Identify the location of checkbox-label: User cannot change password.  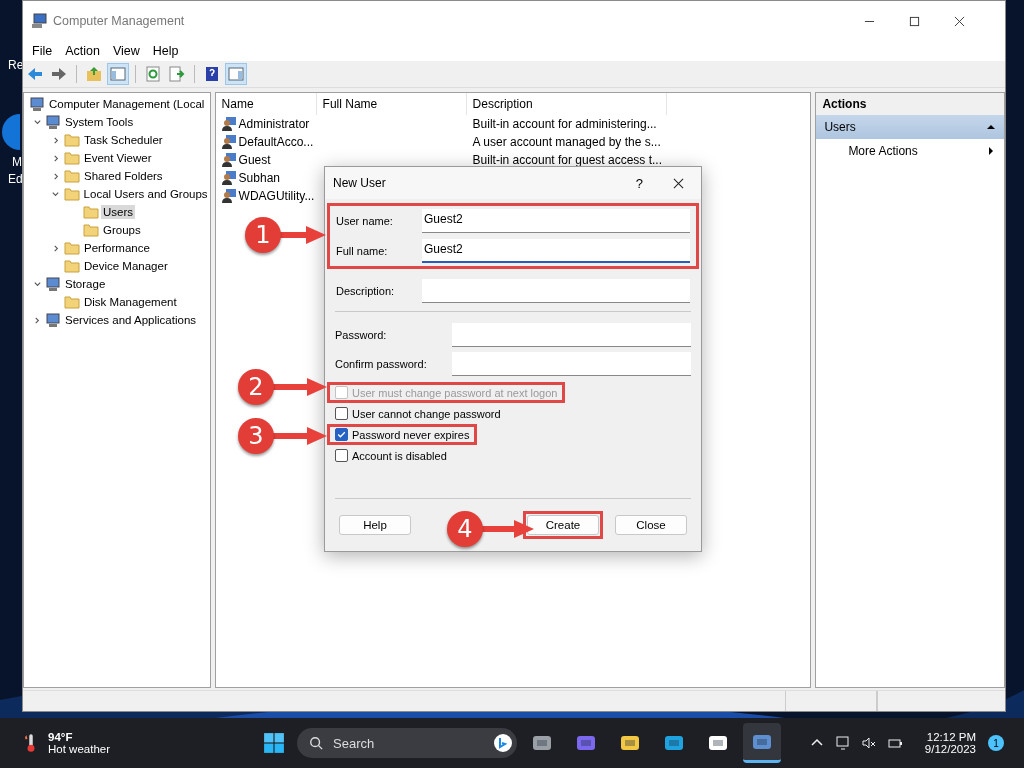
(426, 413).